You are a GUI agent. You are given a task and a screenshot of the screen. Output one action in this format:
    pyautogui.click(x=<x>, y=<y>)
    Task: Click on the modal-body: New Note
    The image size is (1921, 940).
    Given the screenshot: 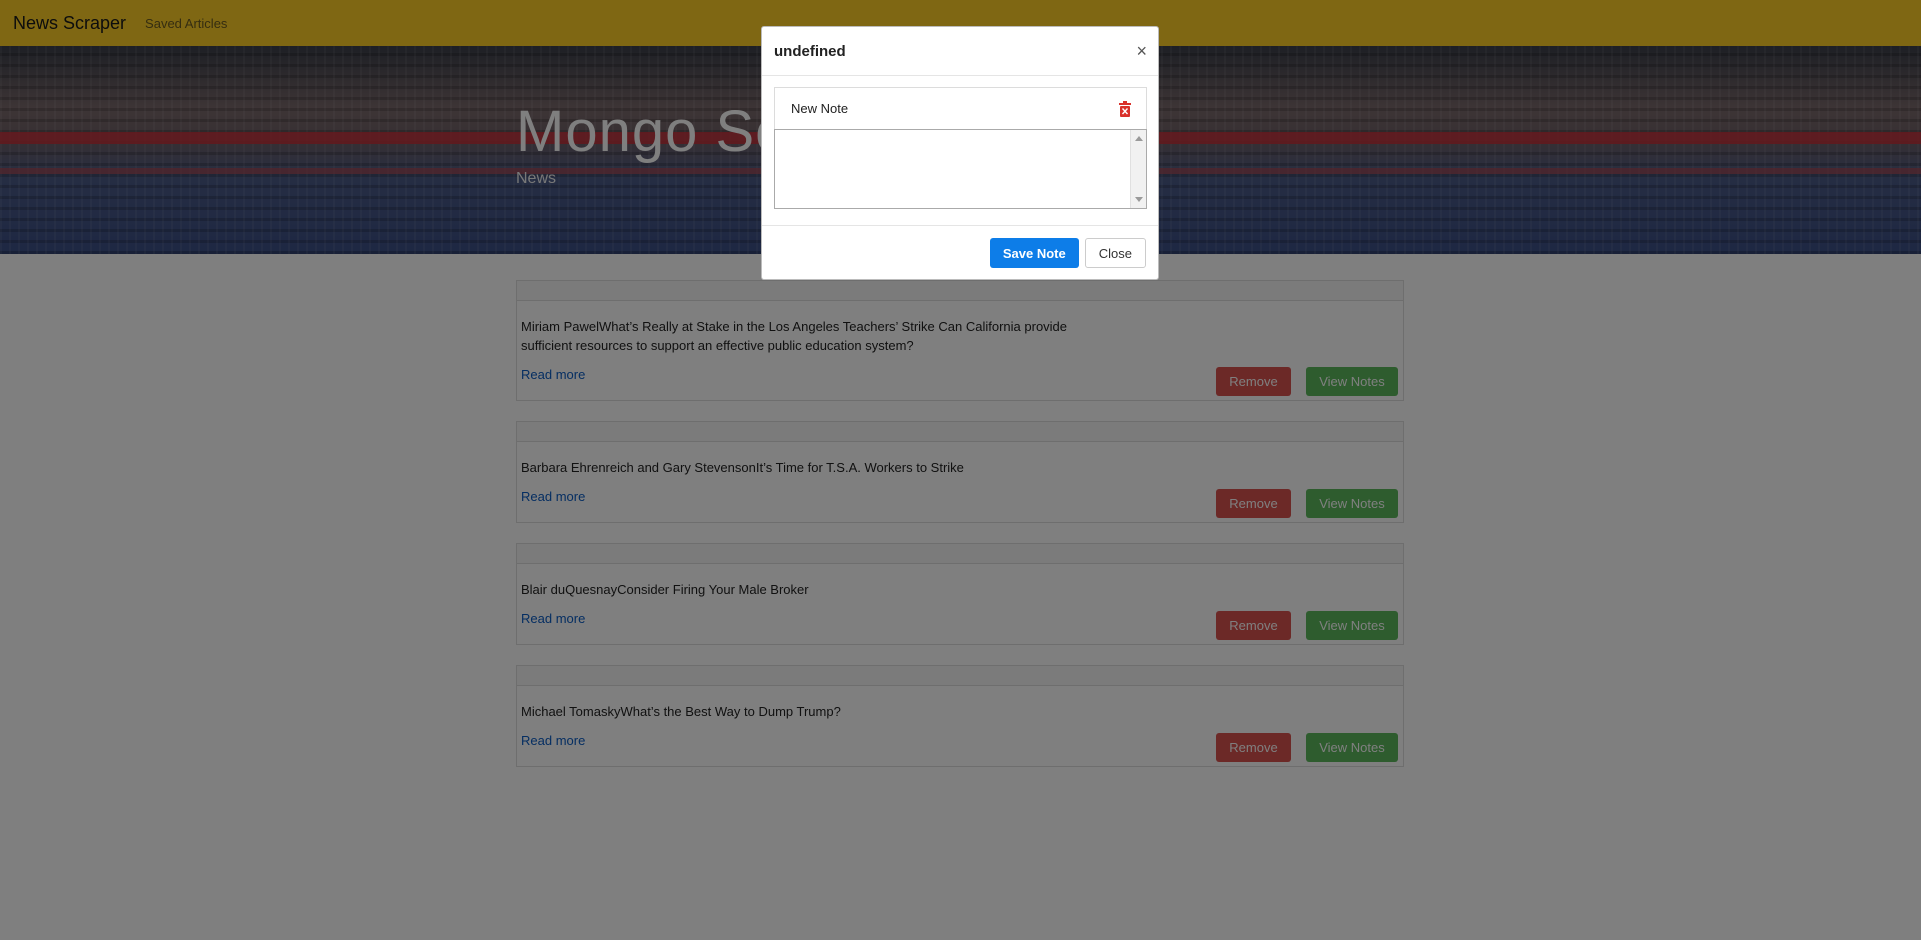 What is the action you would take?
    pyautogui.click(x=960, y=151)
    